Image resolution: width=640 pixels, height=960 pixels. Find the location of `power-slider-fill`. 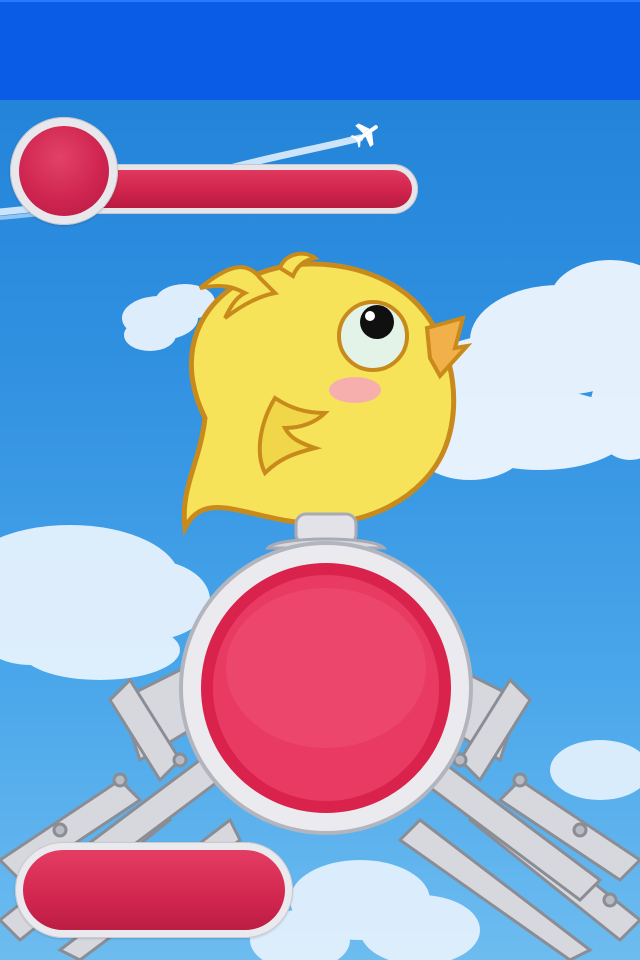

power-slider-fill is located at coordinates (240, 189).